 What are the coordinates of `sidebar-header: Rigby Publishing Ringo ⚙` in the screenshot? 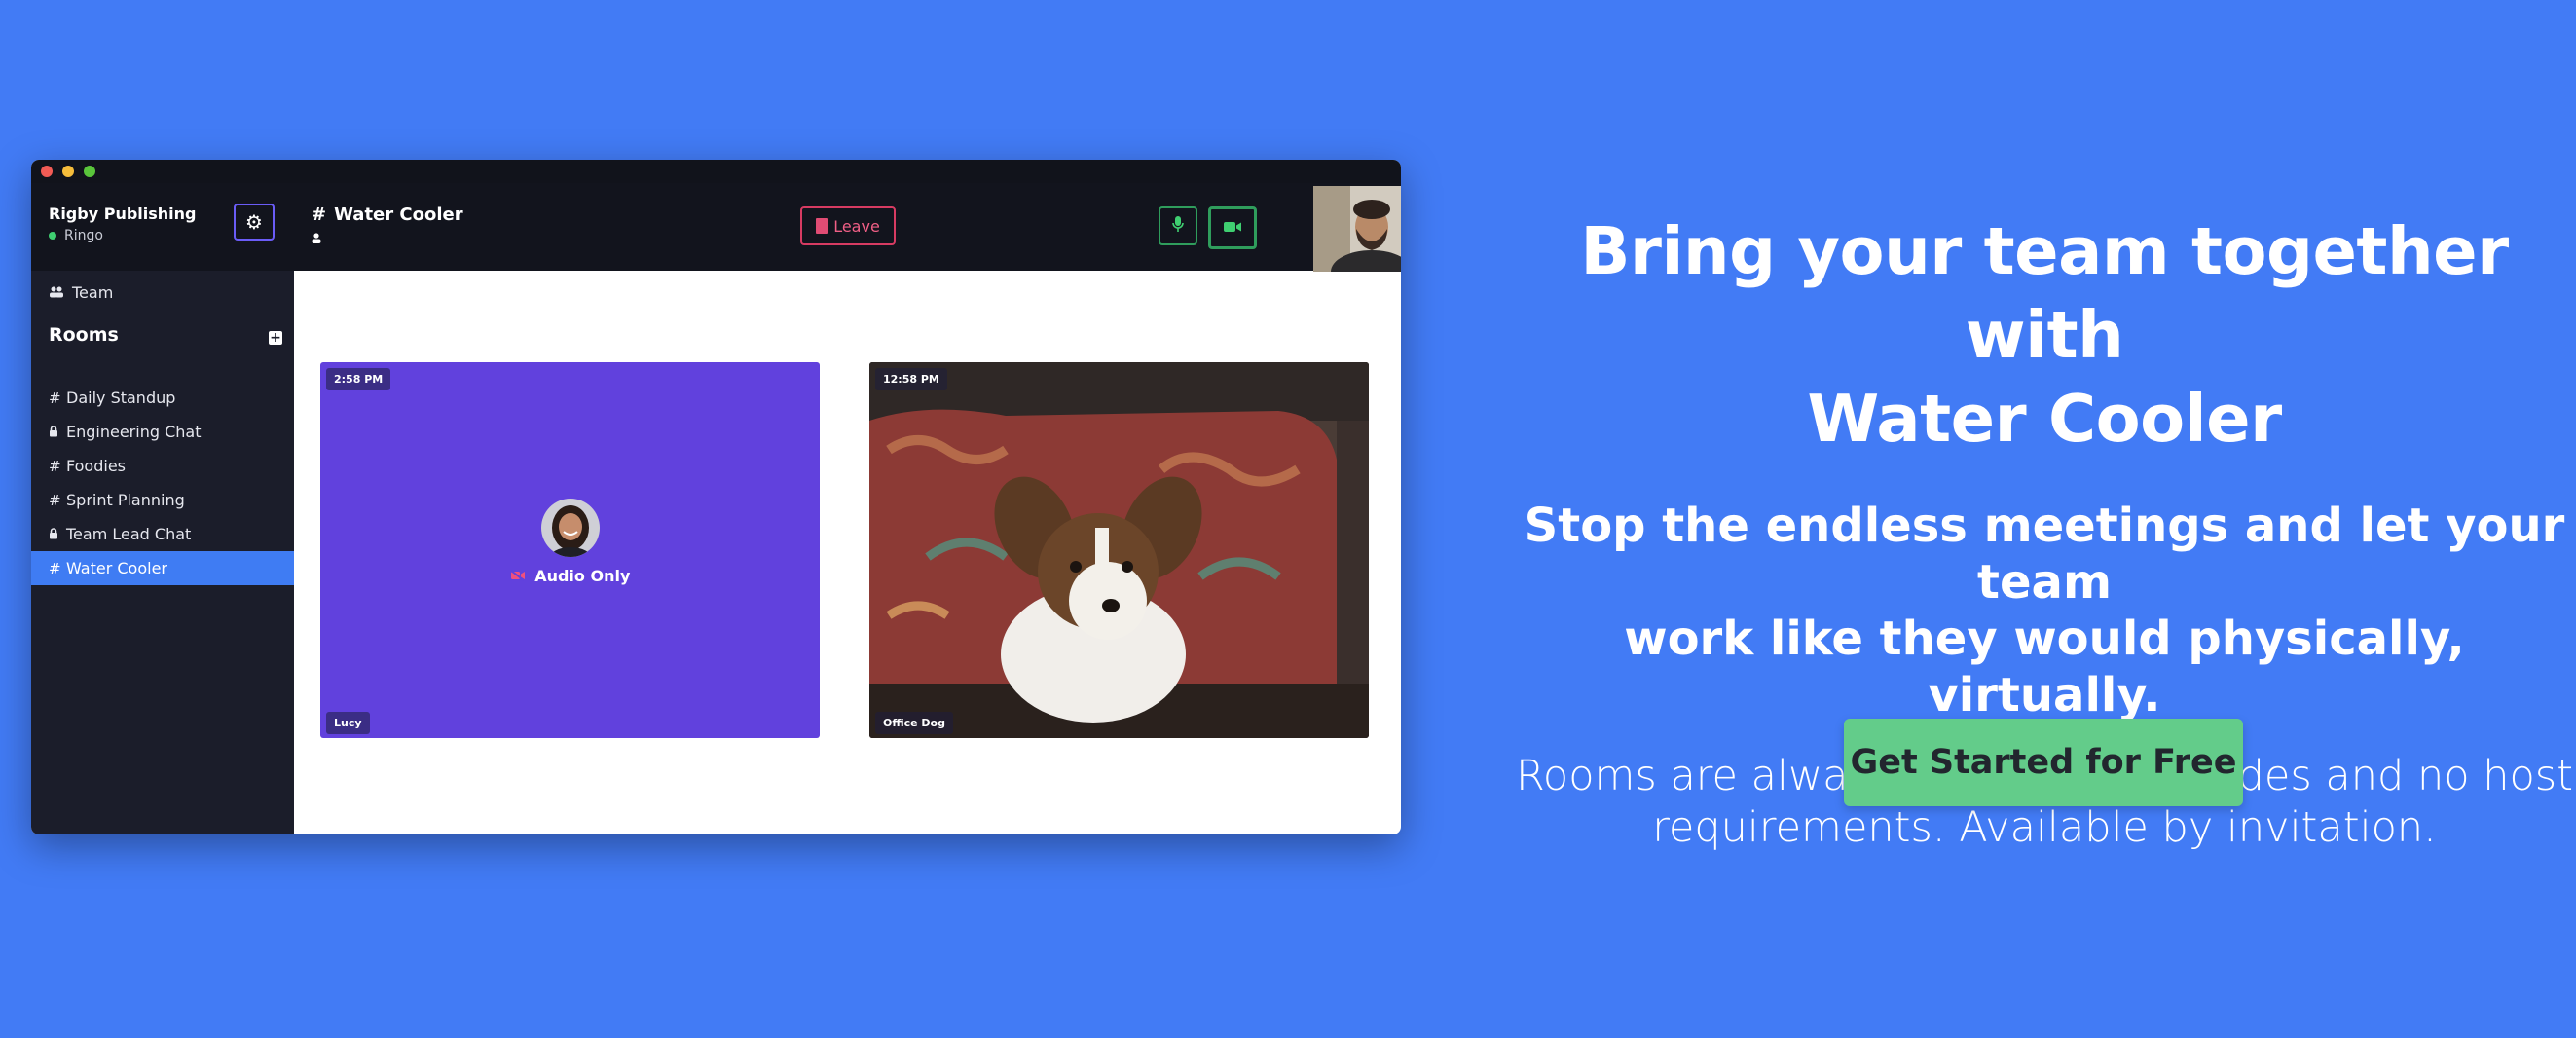 It's located at (162, 227).